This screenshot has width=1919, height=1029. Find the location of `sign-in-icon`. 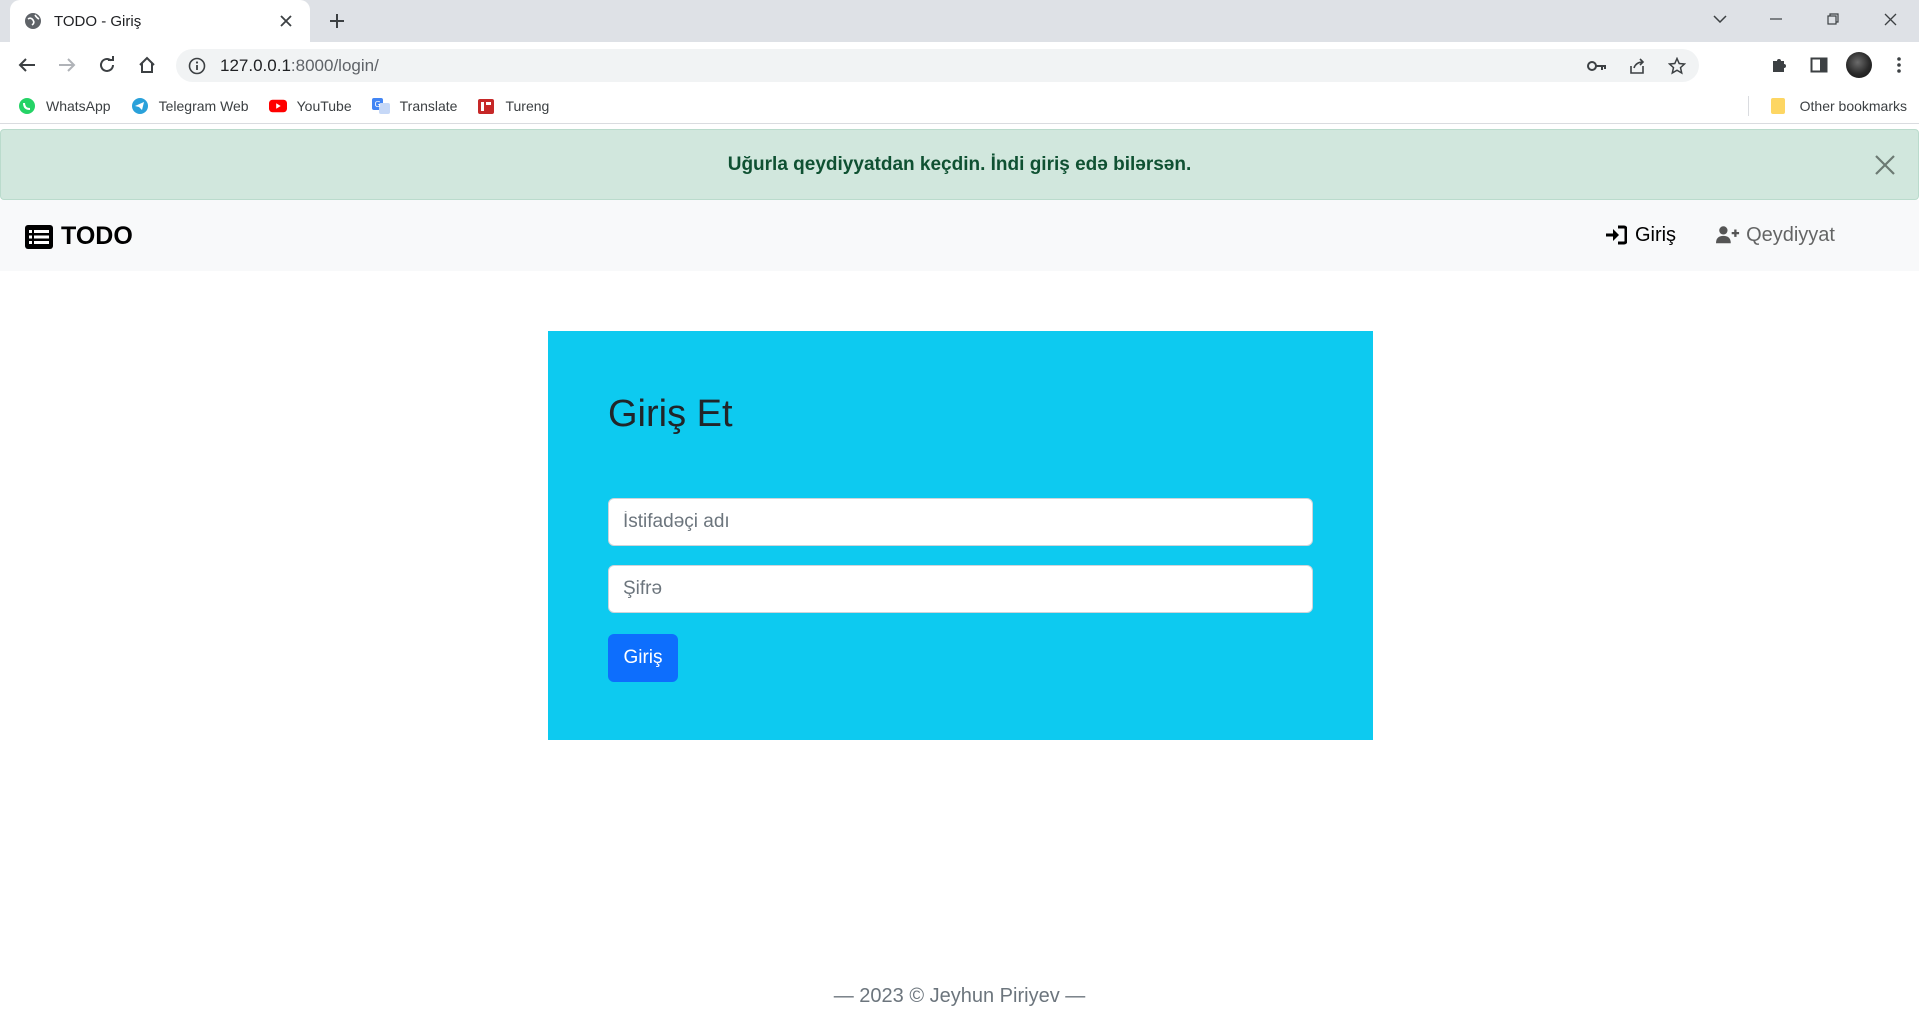

sign-in-icon is located at coordinates (1617, 236).